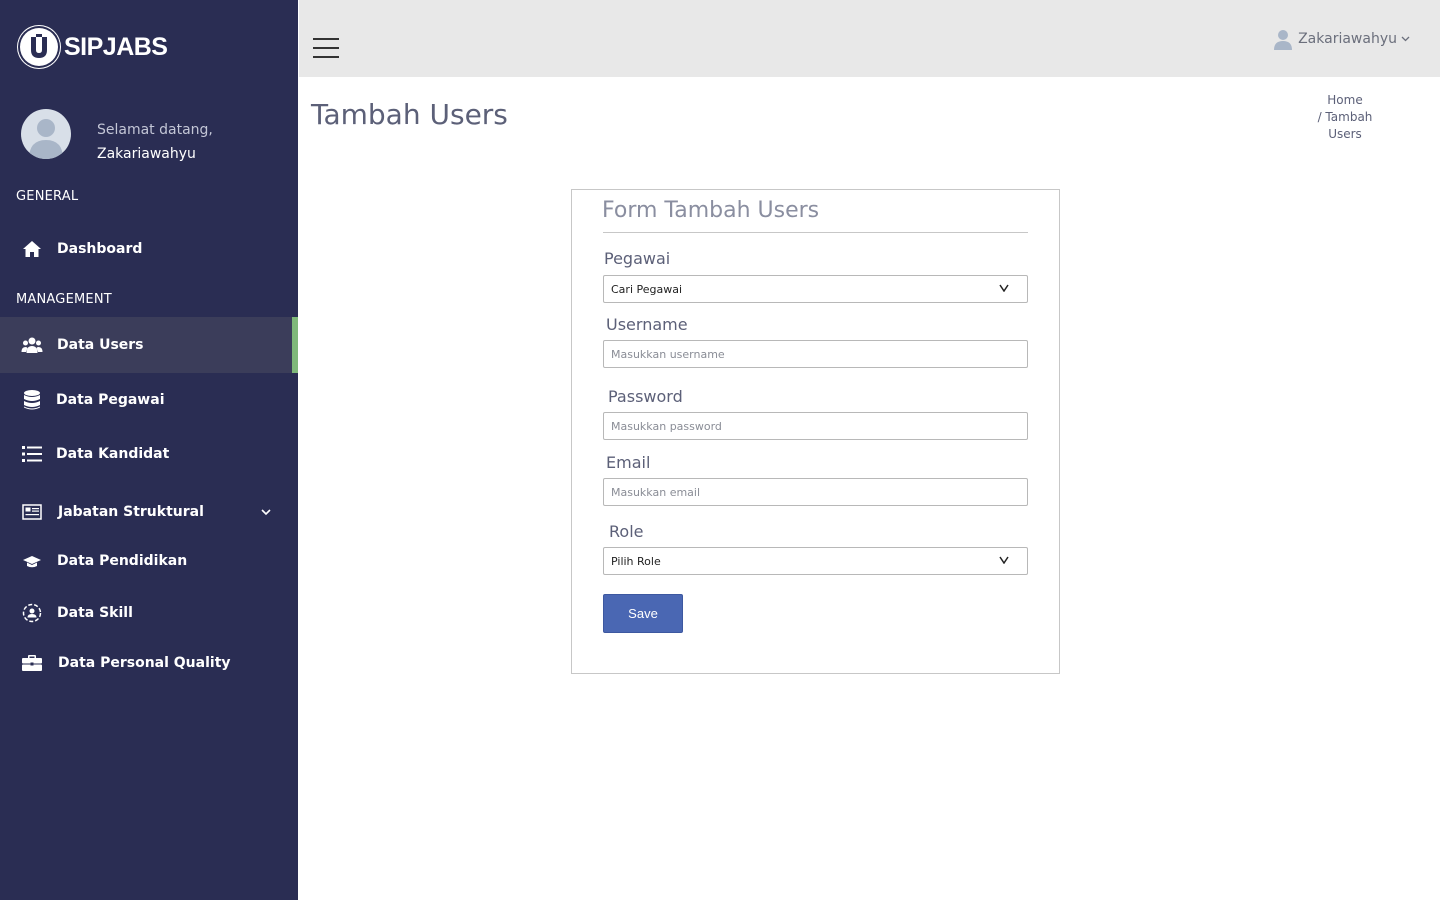  I want to click on pegawai-label: Pegawai, so click(637, 258).